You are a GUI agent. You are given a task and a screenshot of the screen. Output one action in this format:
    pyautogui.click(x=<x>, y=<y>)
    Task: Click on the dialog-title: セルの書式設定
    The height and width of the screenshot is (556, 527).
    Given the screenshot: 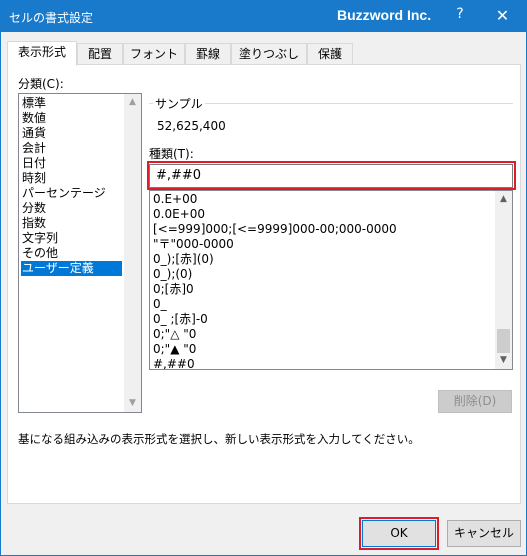 What is the action you would take?
    pyautogui.click(x=51, y=18)
    